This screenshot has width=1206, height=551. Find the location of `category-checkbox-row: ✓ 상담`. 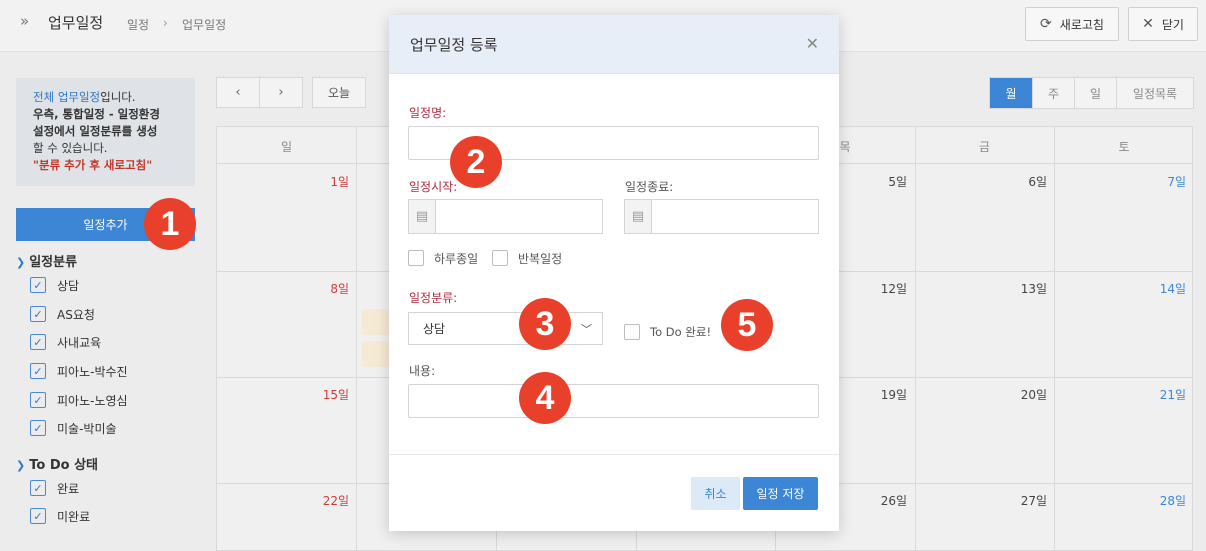

category-checkbox-row: ✓ 상담 is located at coordinates (54, 285).